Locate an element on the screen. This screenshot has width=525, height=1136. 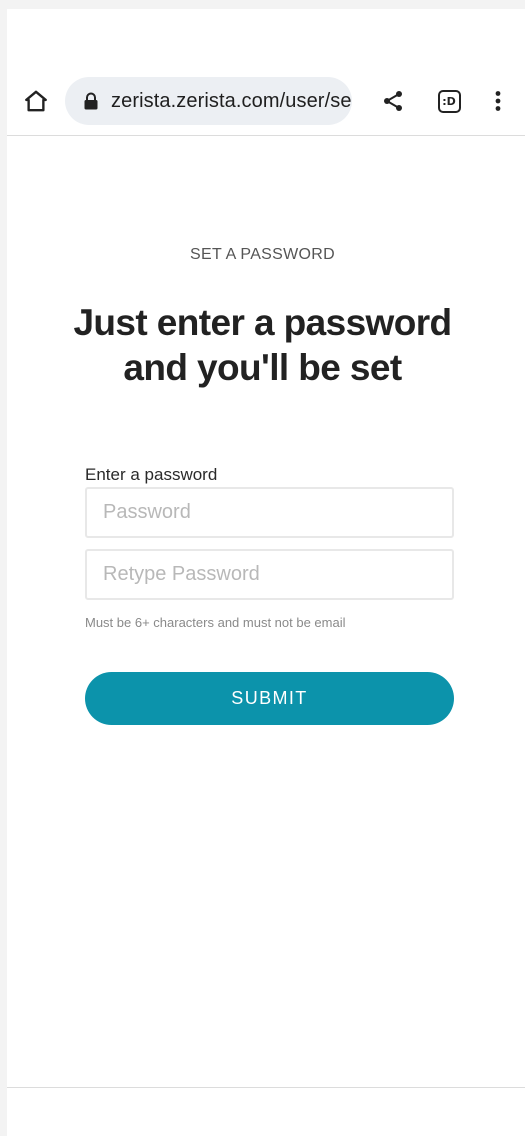
more-vert-icon is located at coordinates (498, 101).